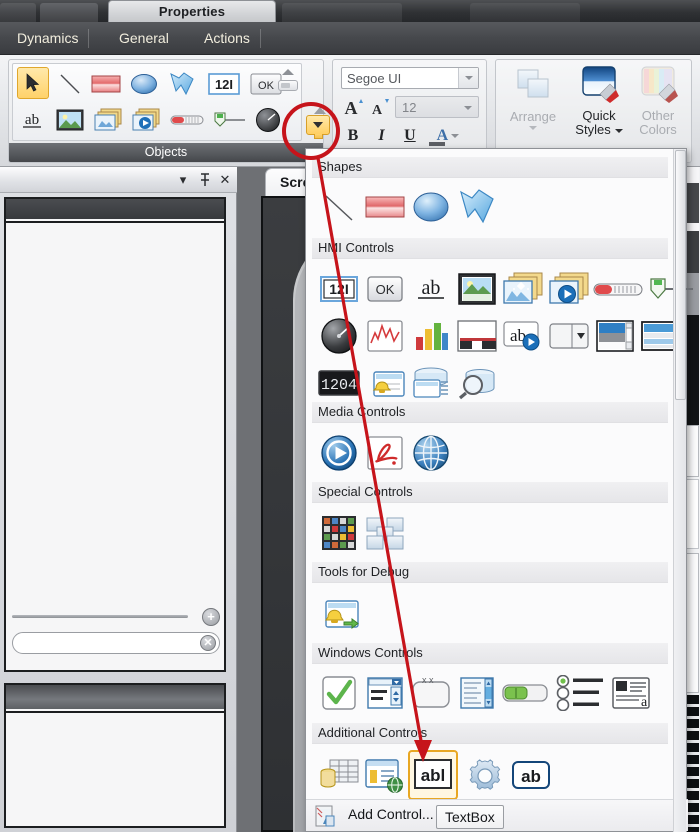 Image resolution: width=700 pixels, height=832 pixels. I want to click on ribbon-tab-dynamics-label: Dynamics, so click(48, 38).